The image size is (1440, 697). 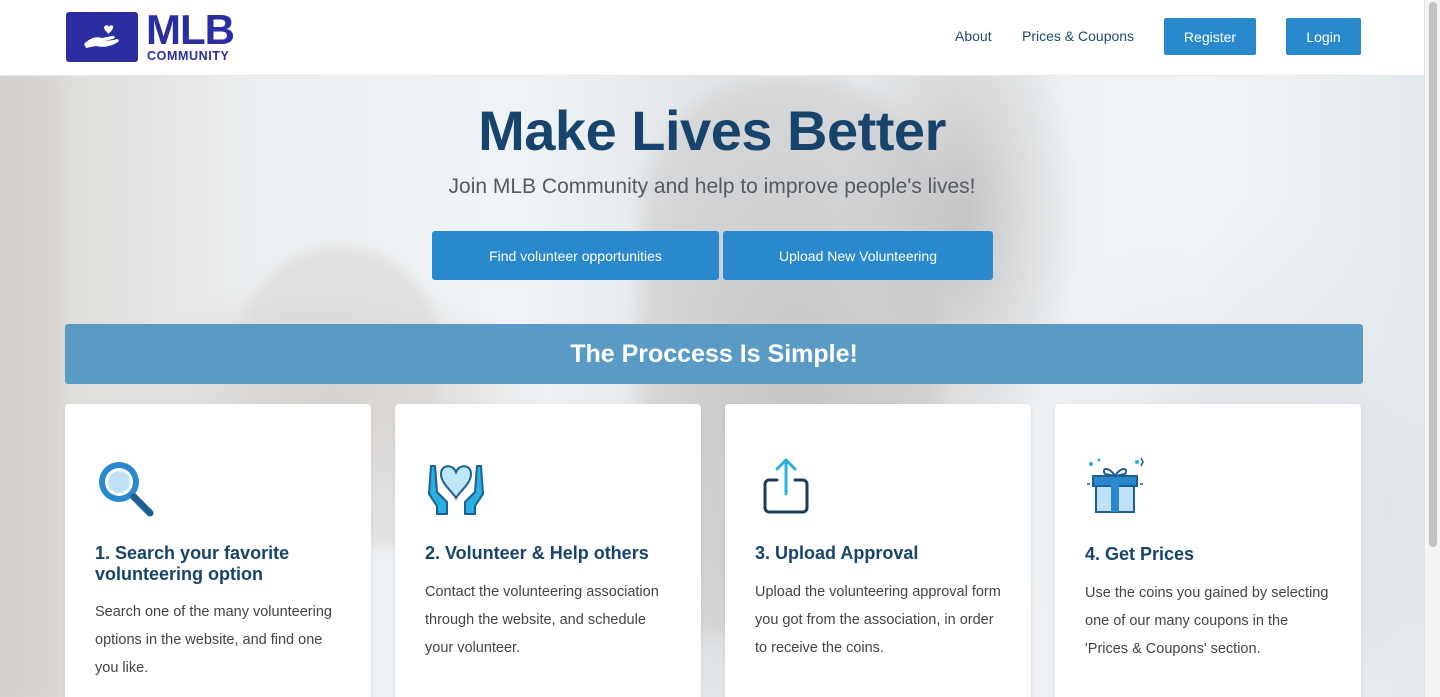 What do you see at coordinates (126, 487) in the screenshot?
I see `search-icon` at bounding box center [126, 487].